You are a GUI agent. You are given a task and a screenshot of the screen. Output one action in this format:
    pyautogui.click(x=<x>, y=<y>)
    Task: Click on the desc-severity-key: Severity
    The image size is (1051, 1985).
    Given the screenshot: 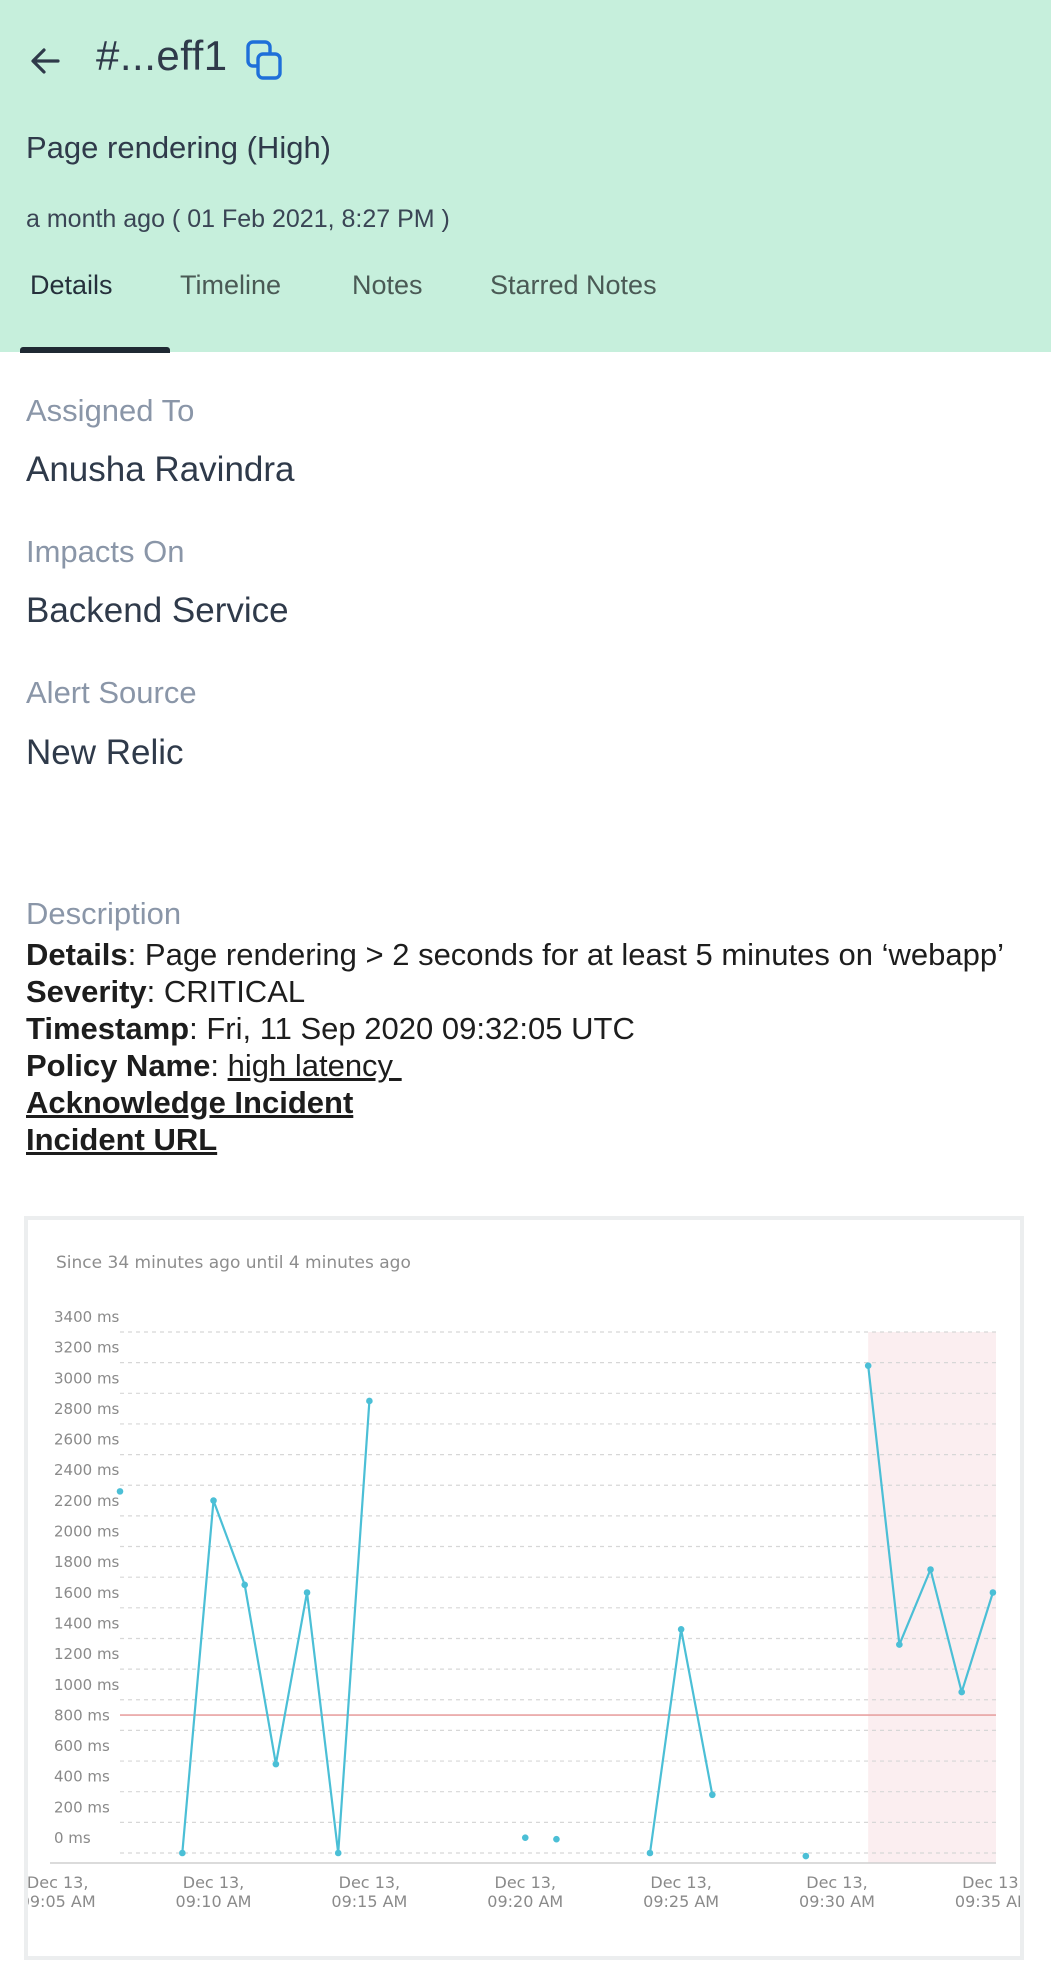 What is the action you would take?
    pyautogui.click(x=86, y=991)
    